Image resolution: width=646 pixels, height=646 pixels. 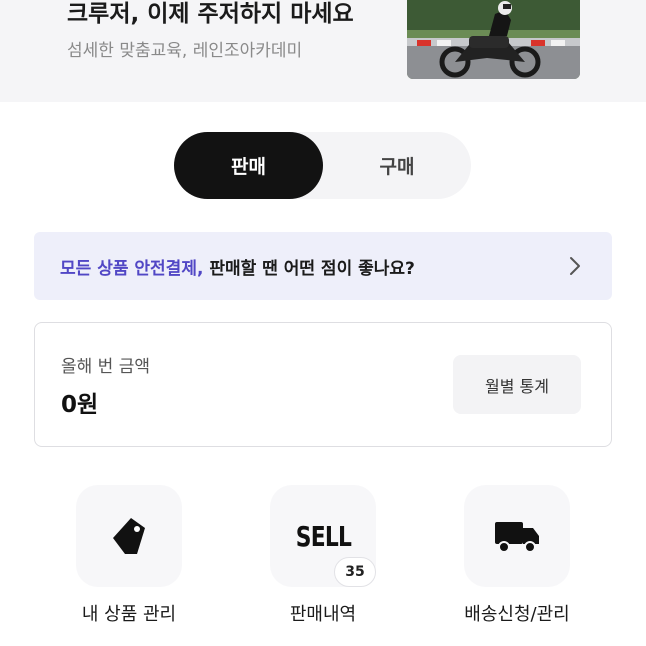 I want to click on sell-buy-toggle: 판매 구매, so click(x=322, y=165).